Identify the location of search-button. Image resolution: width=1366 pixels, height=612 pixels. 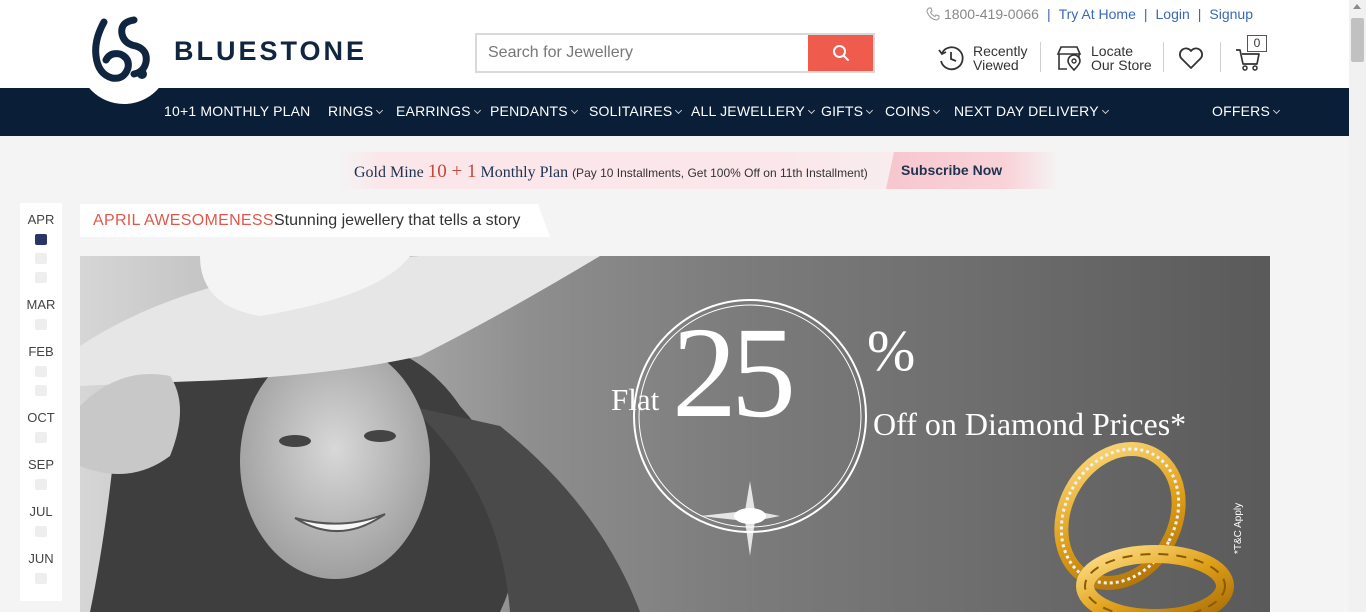
(840, 53).